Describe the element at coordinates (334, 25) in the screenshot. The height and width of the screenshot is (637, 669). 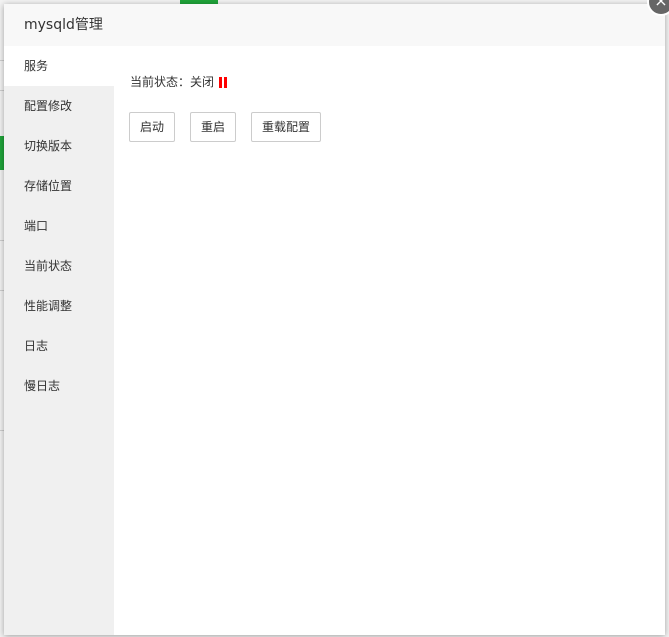
I see `dialog-header: mysqld管理` at that location.